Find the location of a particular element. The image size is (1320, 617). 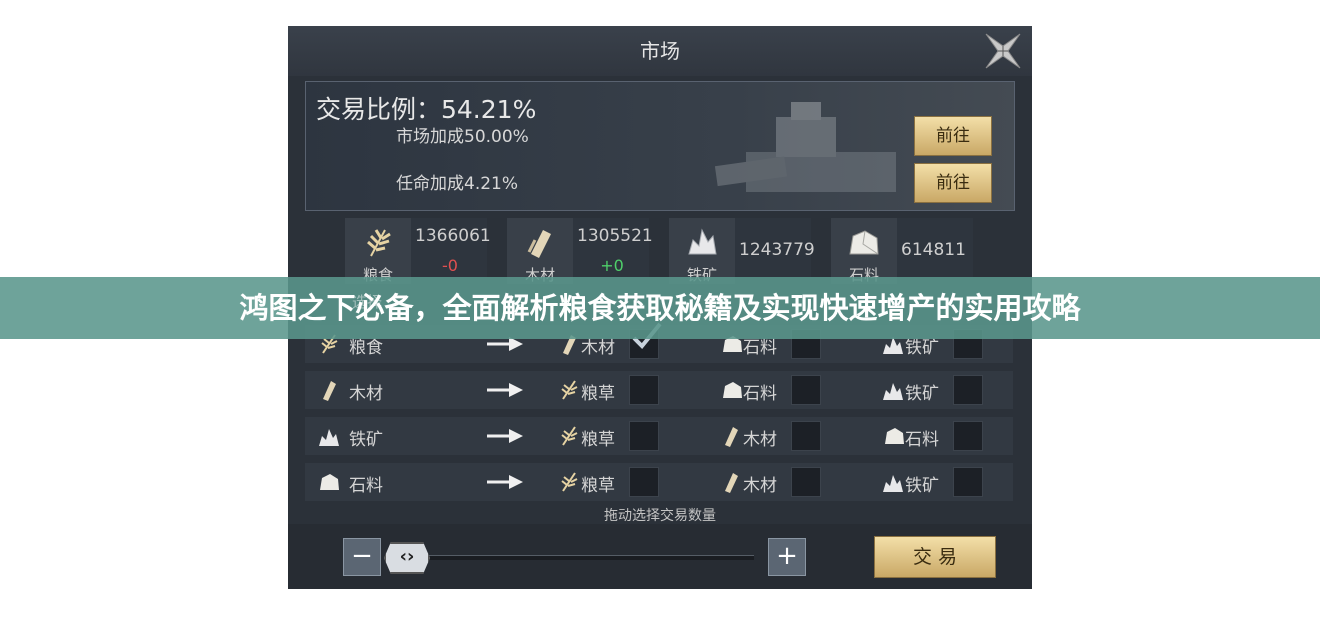

resource-wood: 木材 1305521 +0 is located at coordinates (580, 251).